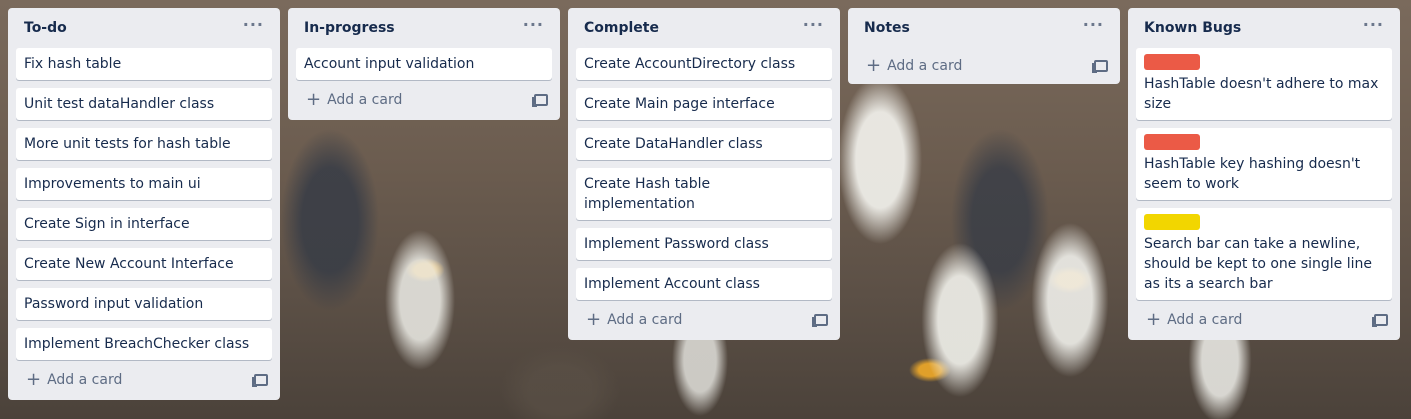  Describe the element at coordinates (349, 28) in the screenshot. I see `list-title: In-progress` at that location.